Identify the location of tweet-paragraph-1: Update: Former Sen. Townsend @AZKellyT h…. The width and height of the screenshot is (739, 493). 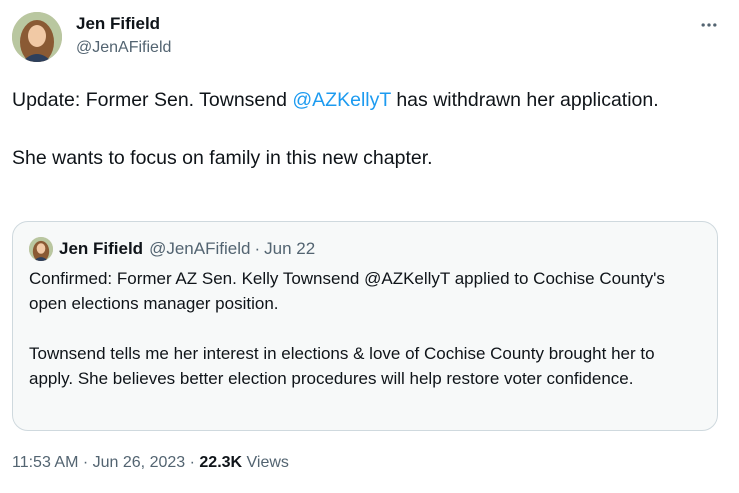
(362, 100).